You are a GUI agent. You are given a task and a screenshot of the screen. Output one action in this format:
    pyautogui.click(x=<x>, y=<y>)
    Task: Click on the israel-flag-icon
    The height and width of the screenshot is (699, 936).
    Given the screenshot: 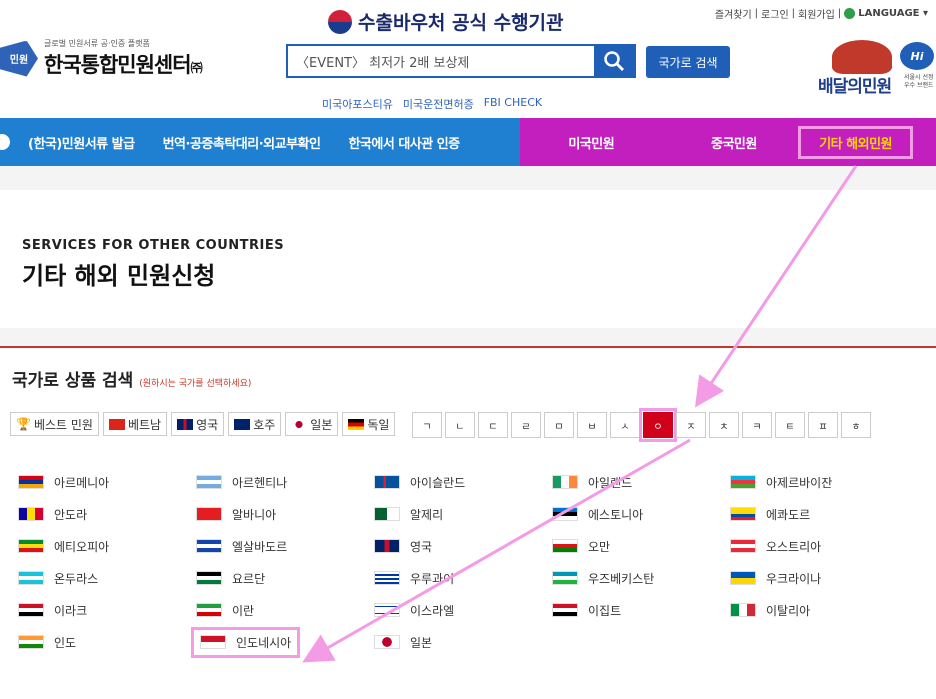 What is the action you would take?
    pyautogui.click(x=387, y=610)
    